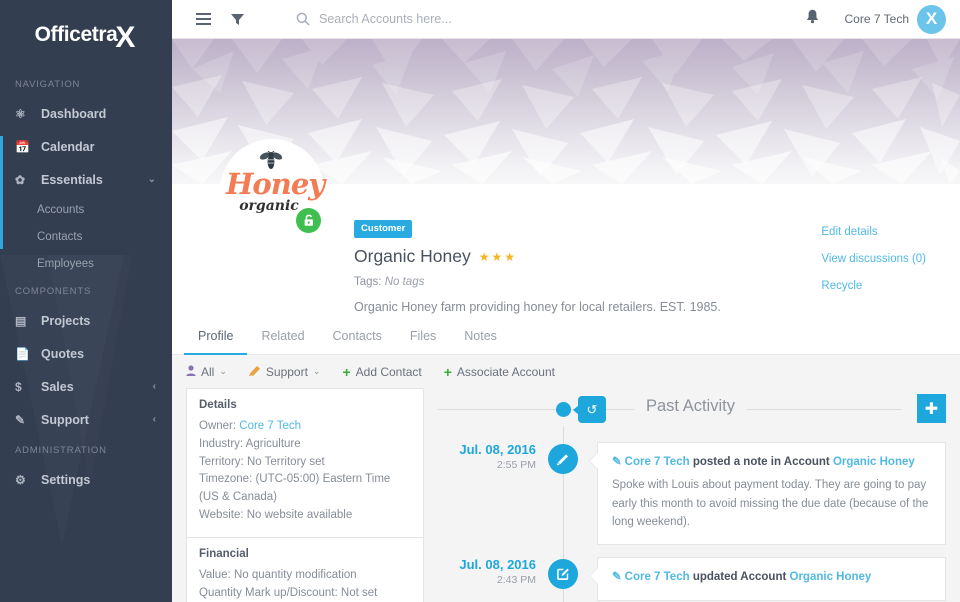 This screenshot has height=602, width=960. What do you see at coordinates (690, 406) in the screenshot?
I see `timeline-title: Past Activity` at bounding box center [690, 406].